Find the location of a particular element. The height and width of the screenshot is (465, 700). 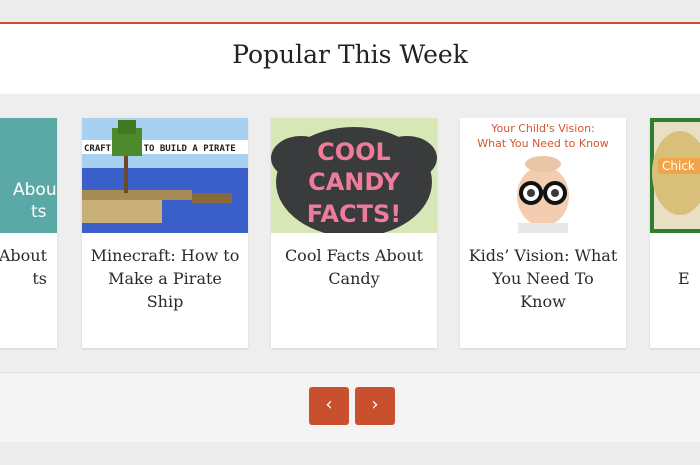

svg-text: Chick is located at coordinates (678, 166).